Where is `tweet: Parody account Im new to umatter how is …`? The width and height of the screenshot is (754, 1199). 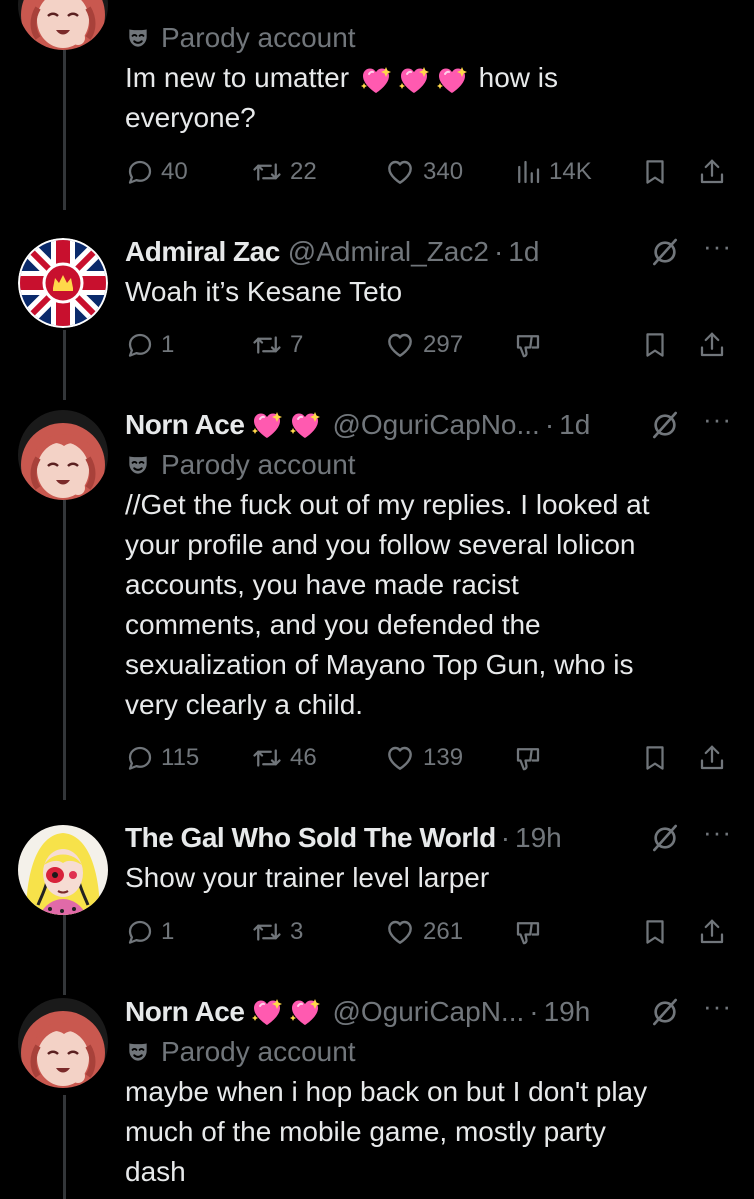 tweet: Parody account Im new to umatter how is … is located at coordinates (428, 78).